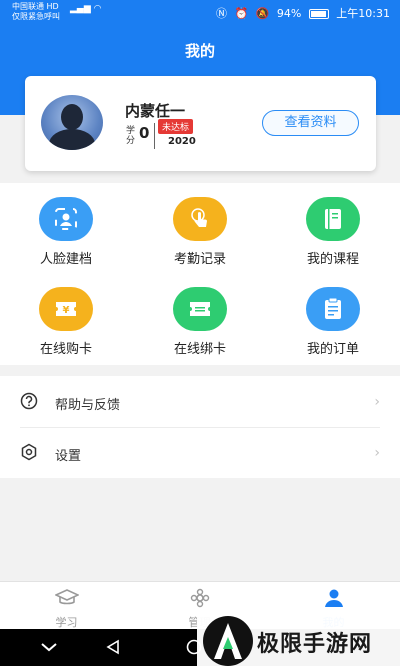 The image size is (400, 666). What do you see at coordinates (155, 111) in the screenshot?
I see `user-name: 内蒙任一` at bounding box center [155, 111].